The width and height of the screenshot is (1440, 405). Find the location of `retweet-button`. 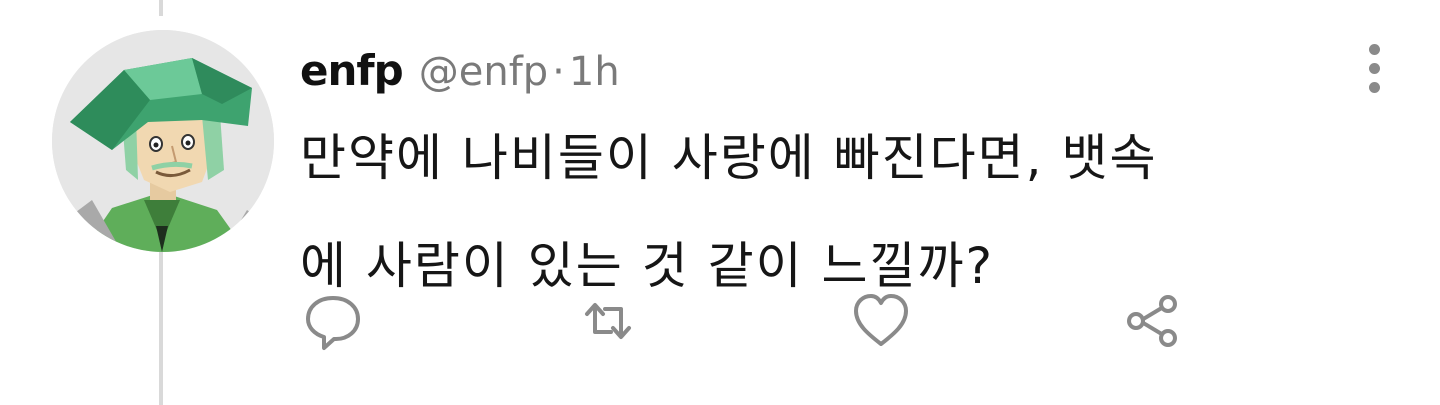

retweet-button is located at coordinates (608, 321).